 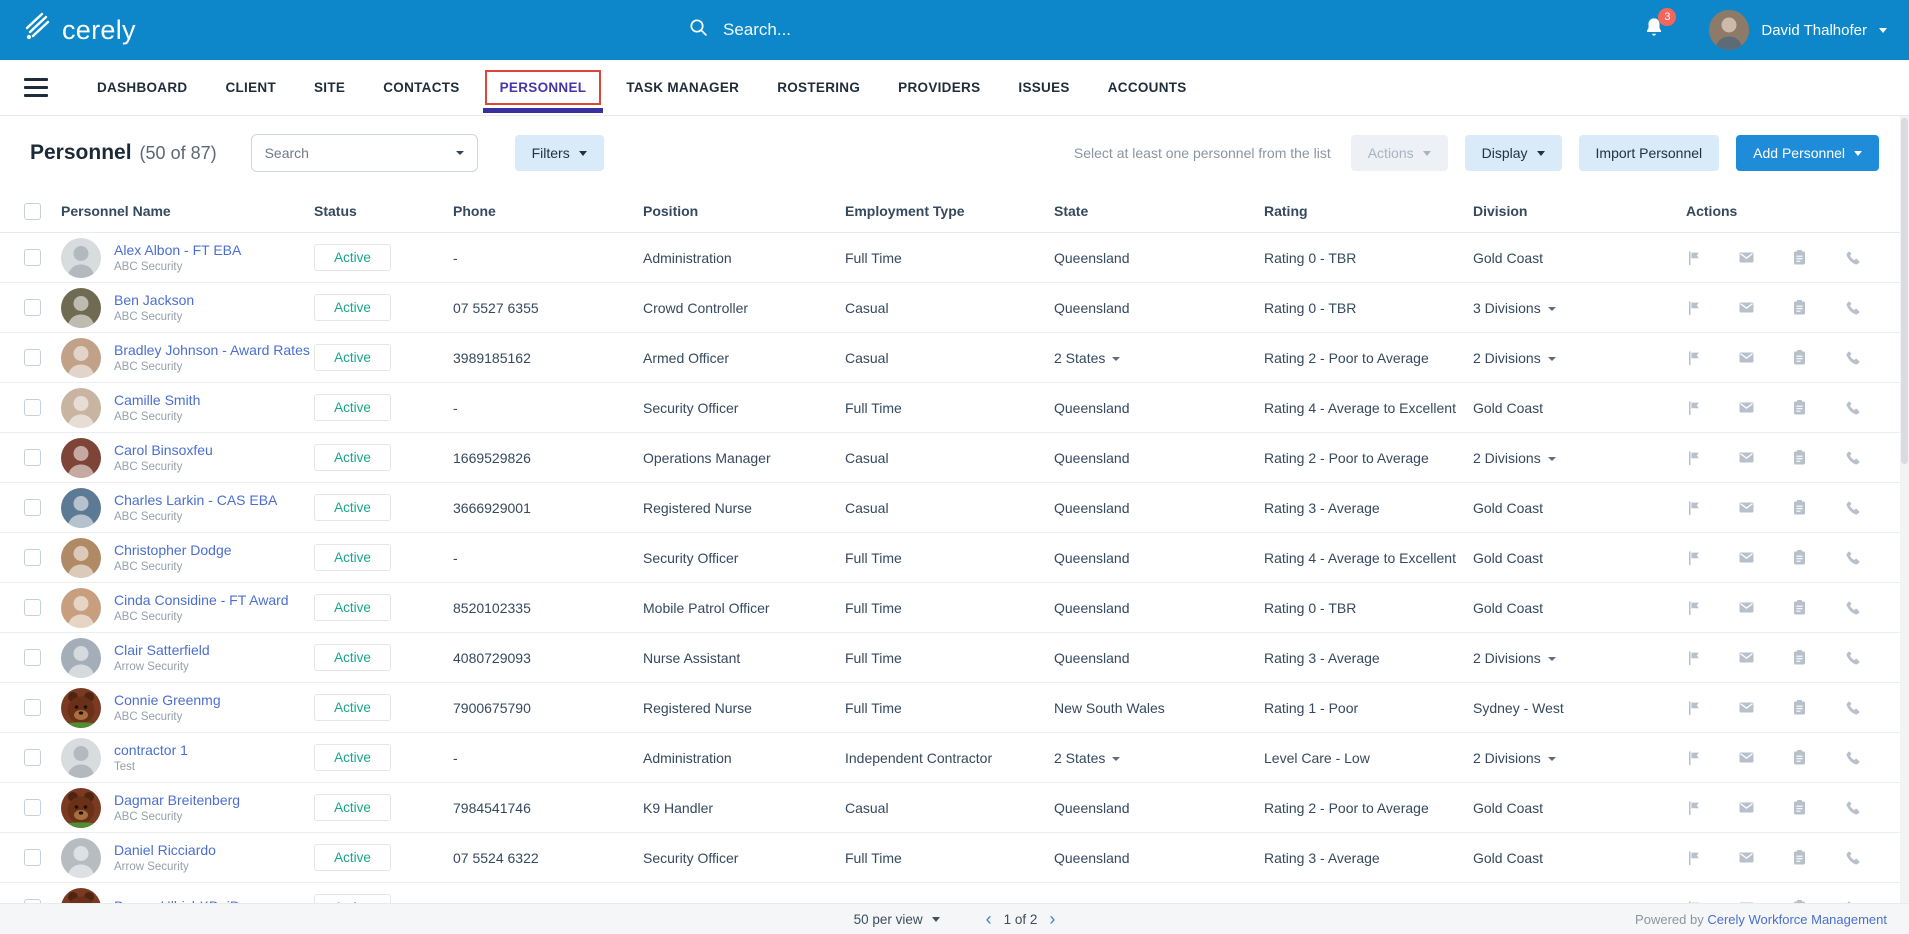 What do you see at coordinates (201, 600) in the screenshot?
I see `personnel-name-link: Cinda Considine - FT Award` at bounding box center [201, 600].